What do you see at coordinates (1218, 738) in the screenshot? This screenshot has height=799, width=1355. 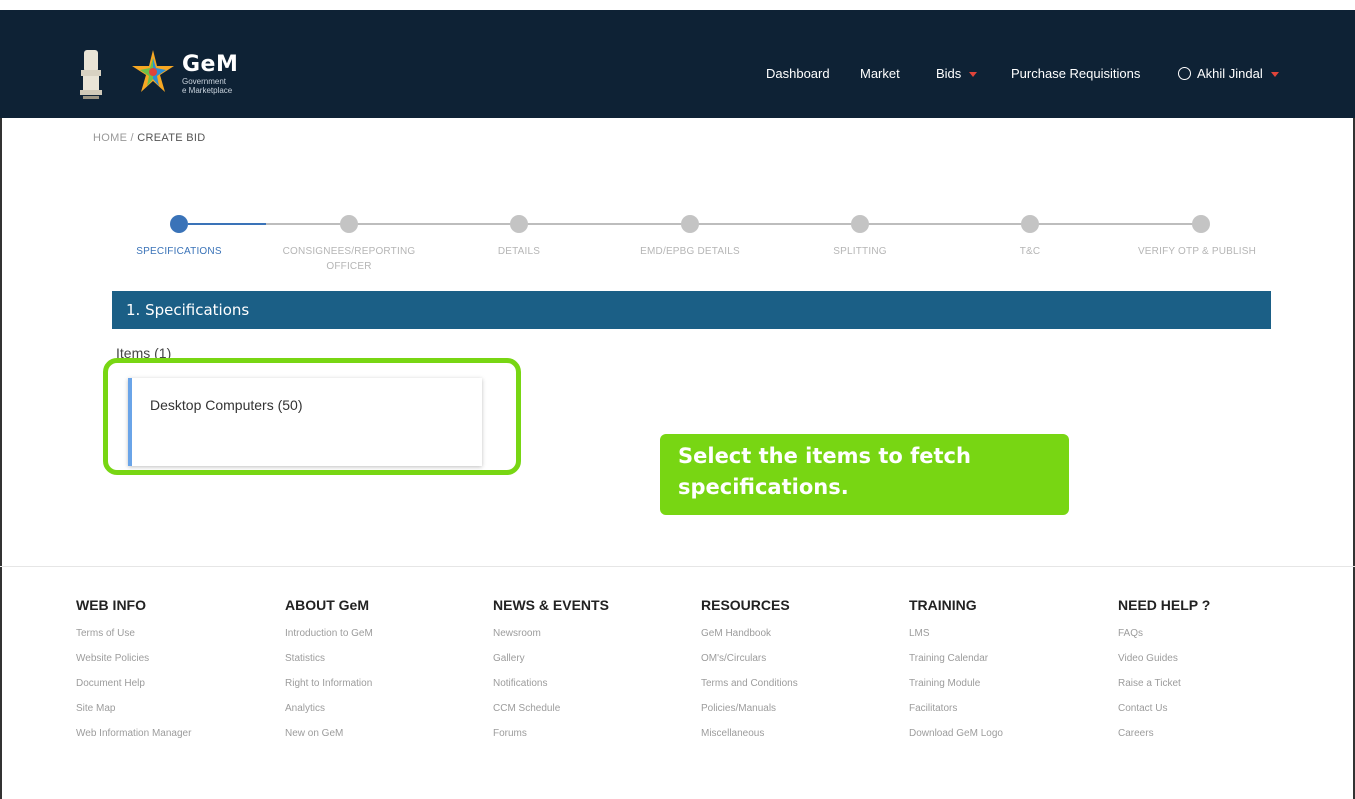 I see `footer-link: Careers` at bounding box center [1218, 738].